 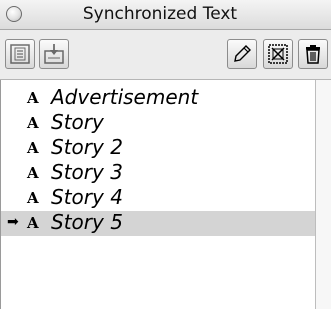 I want to click on list-item-label: Story 2, so click(x=87, y=147).